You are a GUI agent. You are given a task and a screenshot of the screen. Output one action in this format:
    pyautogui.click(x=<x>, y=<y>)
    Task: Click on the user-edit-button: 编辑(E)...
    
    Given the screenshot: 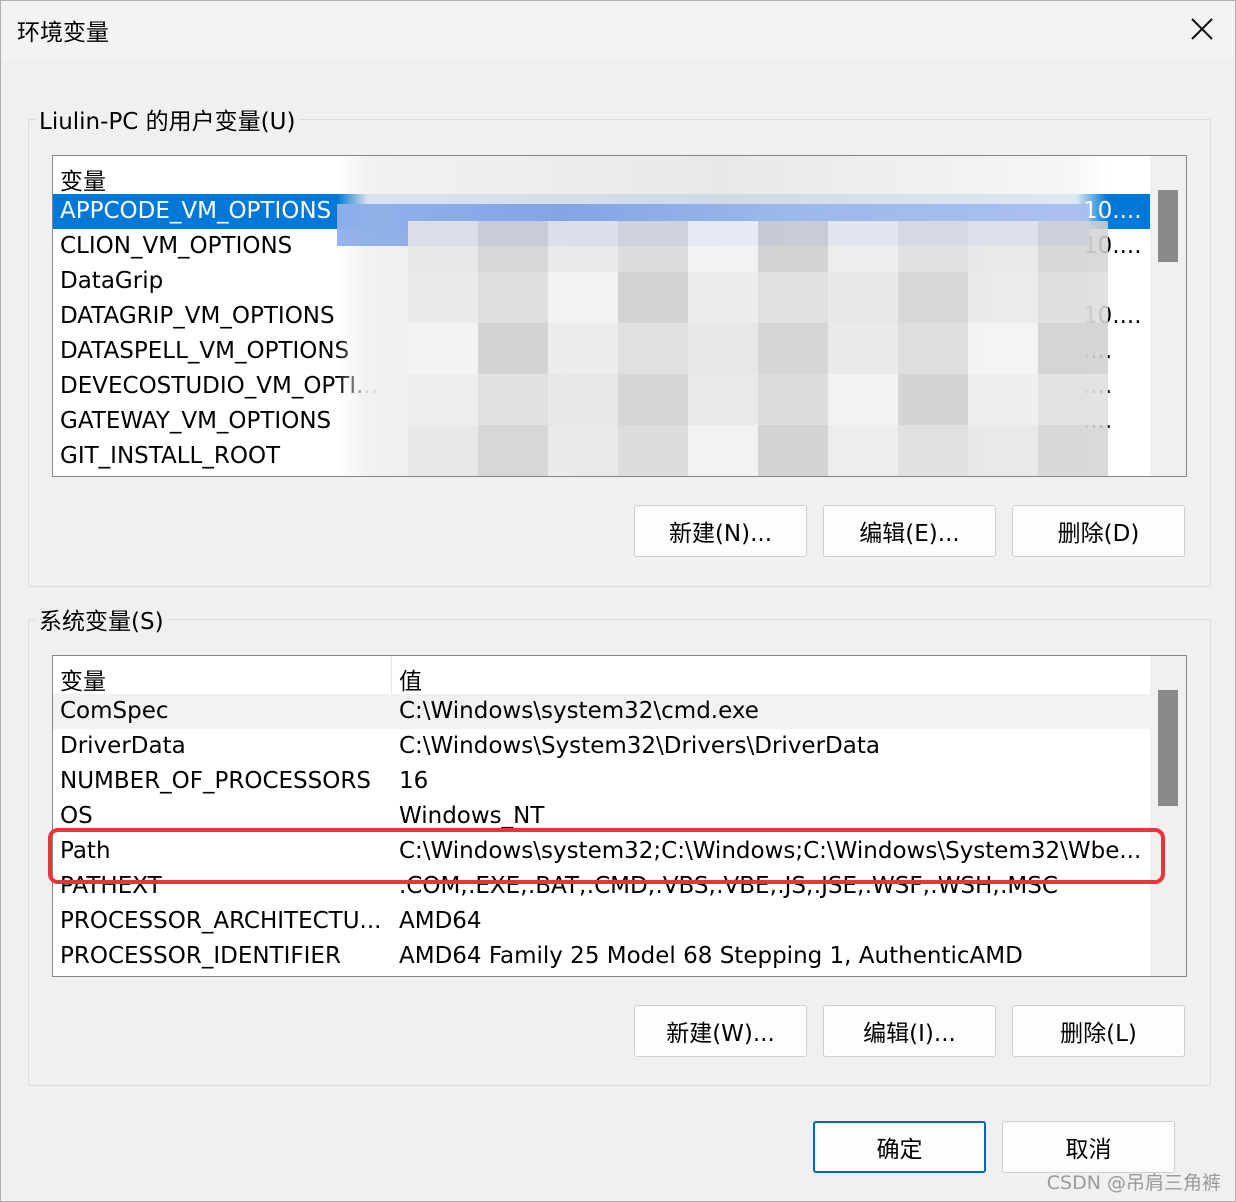 What is the action you would take?
    pyautogui.click(x=909, y=531)
    